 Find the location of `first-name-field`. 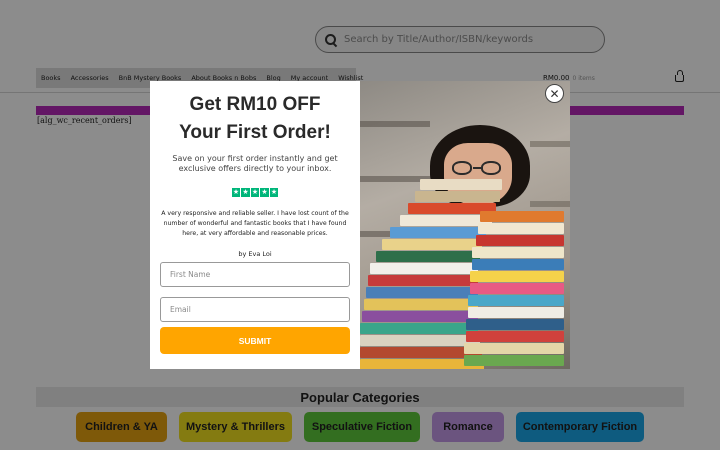

first-name-field is located at coordinates (255, 274).